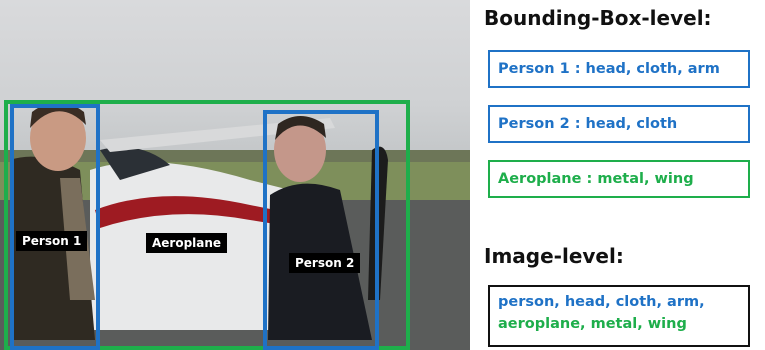 The height and width of the screenshot is (350, 765). I want to click on person-1-label: Person 1, so click(52, 241).